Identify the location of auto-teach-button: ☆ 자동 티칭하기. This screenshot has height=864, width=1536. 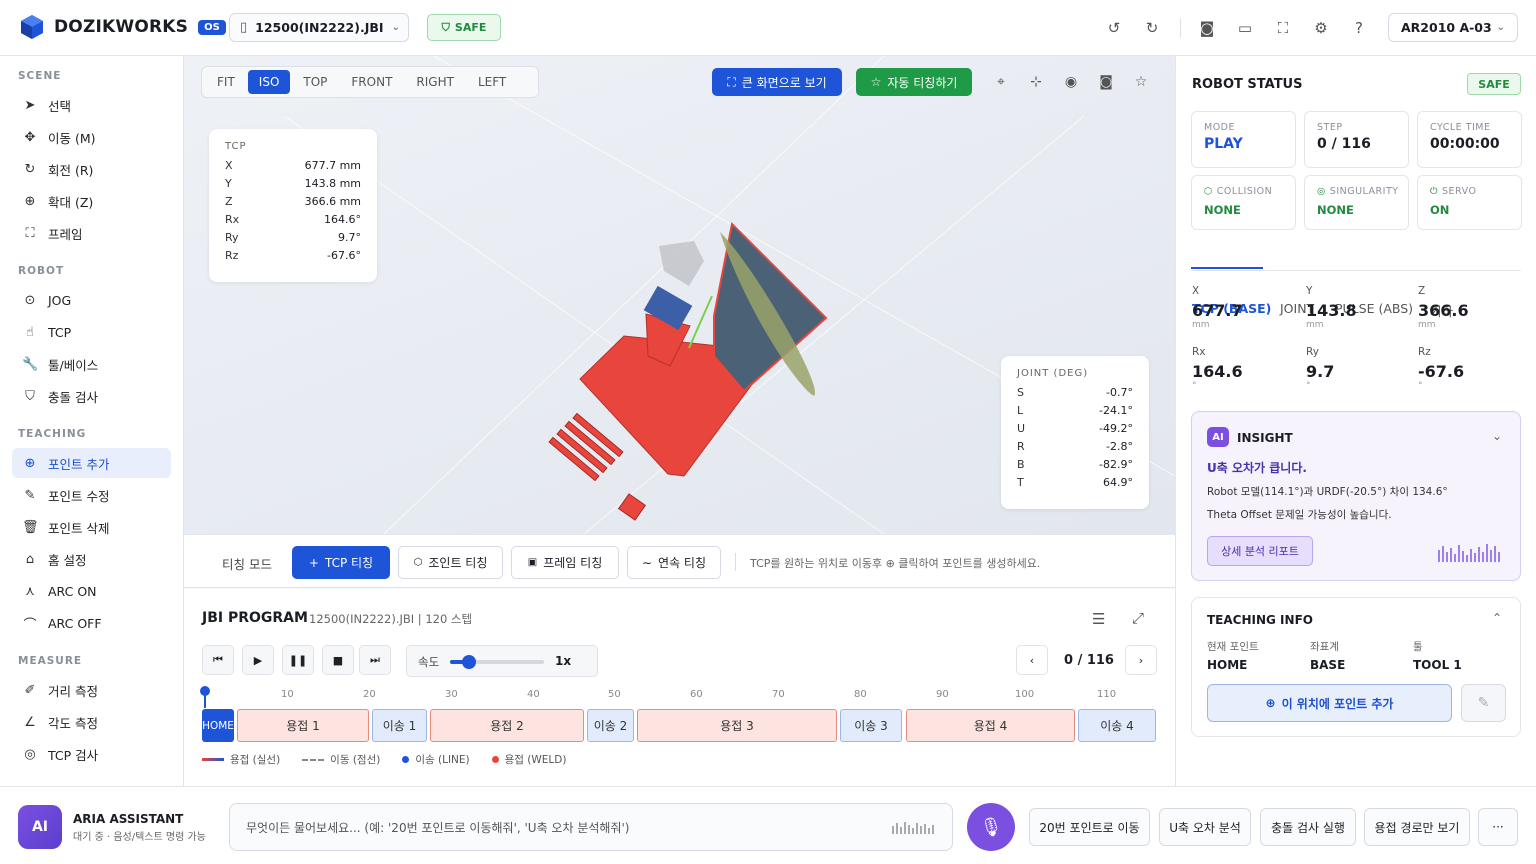
(914, 82).